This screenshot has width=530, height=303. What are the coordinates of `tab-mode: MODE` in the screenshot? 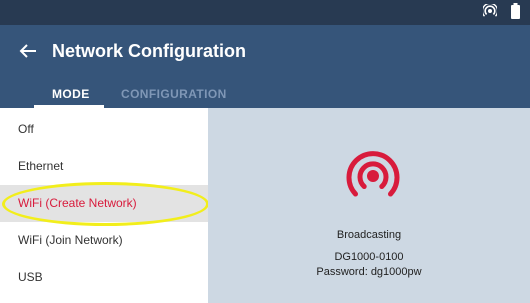 It's located at (71, 94).